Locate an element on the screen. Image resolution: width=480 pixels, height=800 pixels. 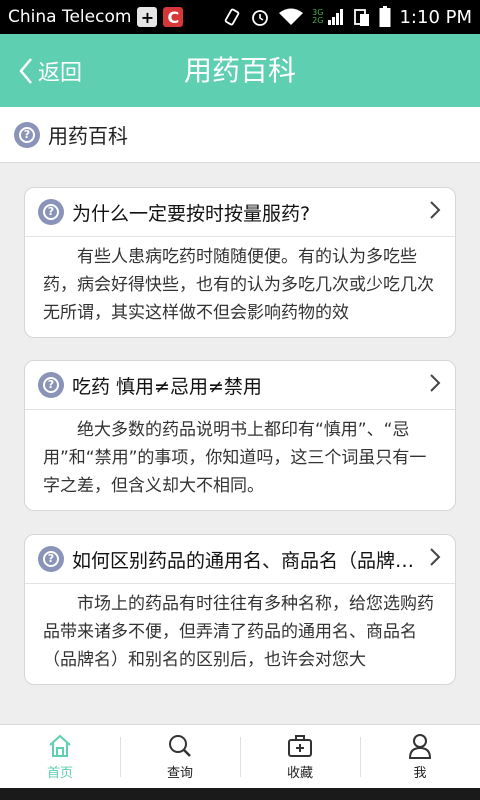
article-title: 为什么一定要按时按量服药? is located at coordinates (191, 213).